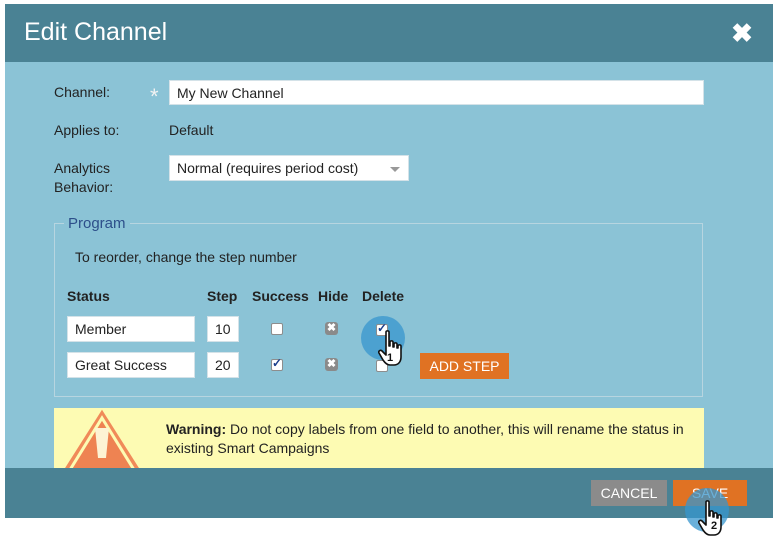  What do you see at coordinates (390, 348) in the screenshot?
I see `hand-cursor-icon` at bounding box center [390, 348].